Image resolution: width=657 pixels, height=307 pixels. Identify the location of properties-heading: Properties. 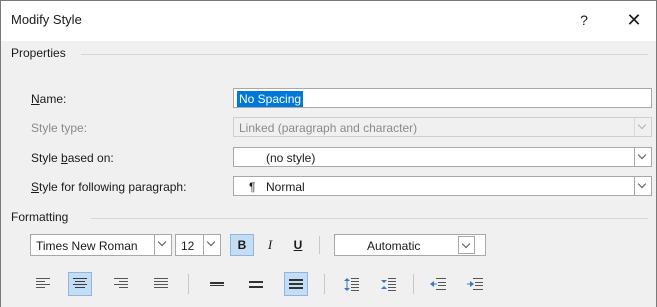
(38, 53).